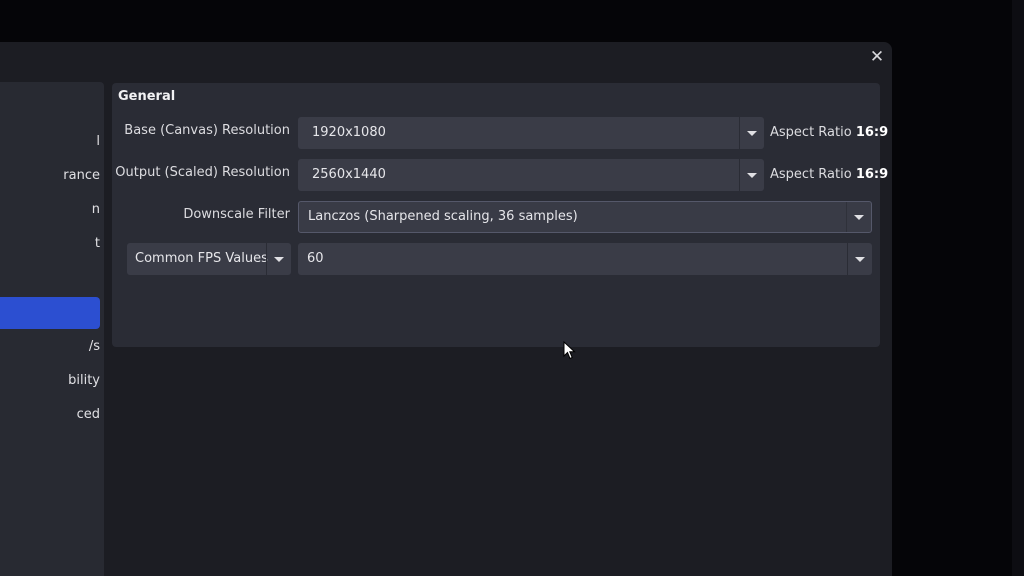 The width and height of the screenshot is (1024, 576). What do you see at coordinates (50, 381) in the screenshot?
I see `sidebar-item-accessibility: bility` at bounding box center [50, 381].